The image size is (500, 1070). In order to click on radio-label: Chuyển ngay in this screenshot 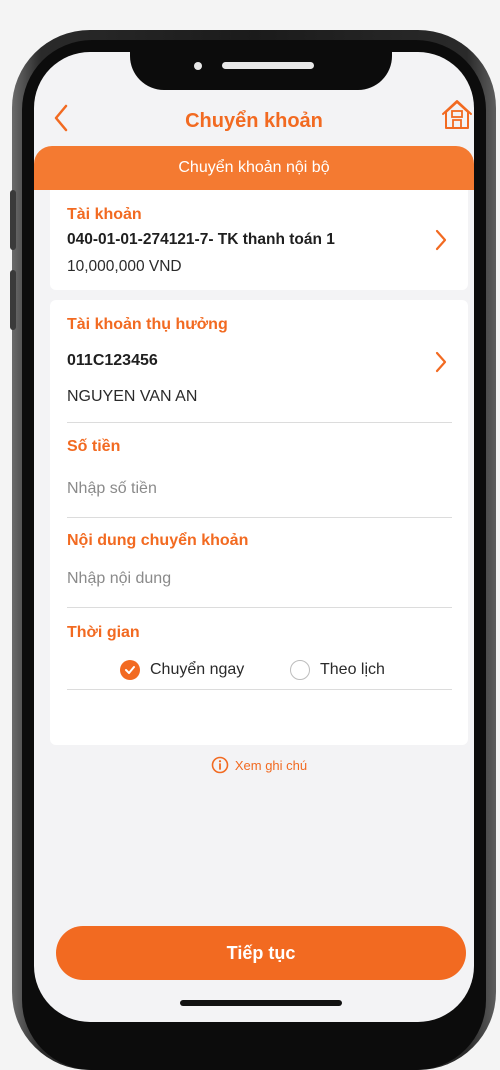, I will do `click(197, 669)`.